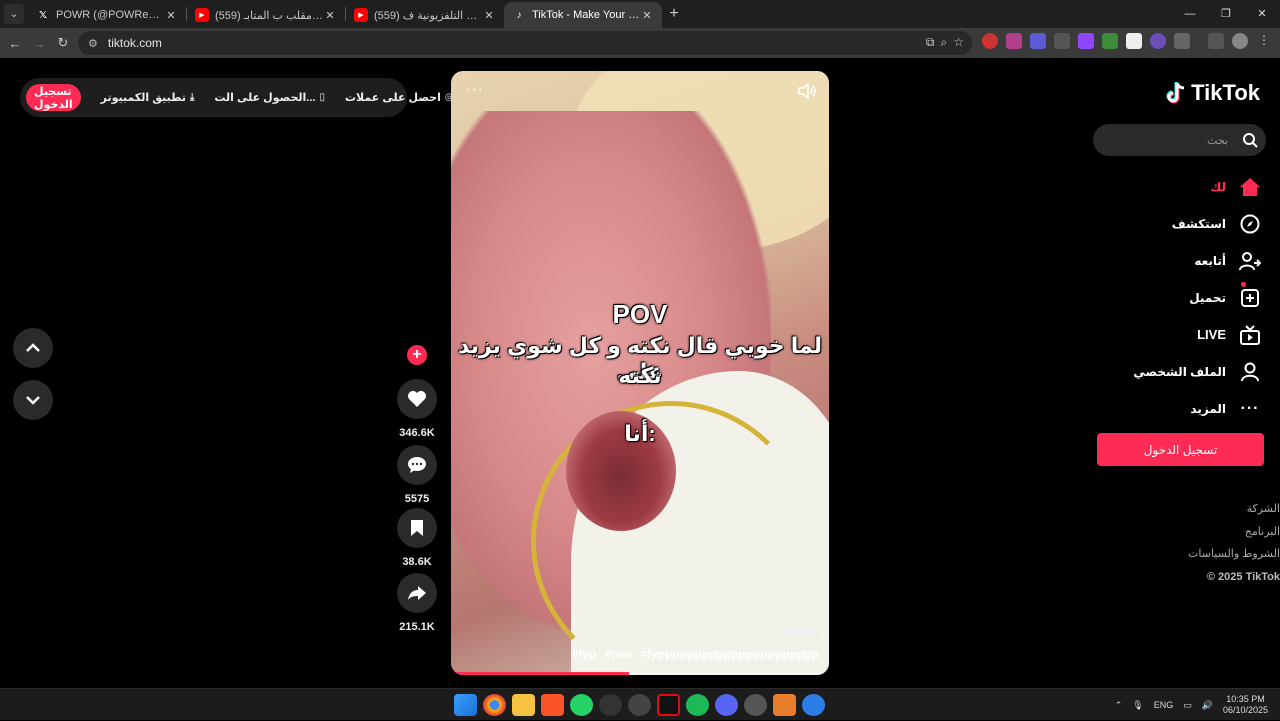 The image size is (1280, 721). Describe the element at coordinates (1245, 705) in the screenshot. I see `clock: 10:35 PM 06/10/2025` at that location.